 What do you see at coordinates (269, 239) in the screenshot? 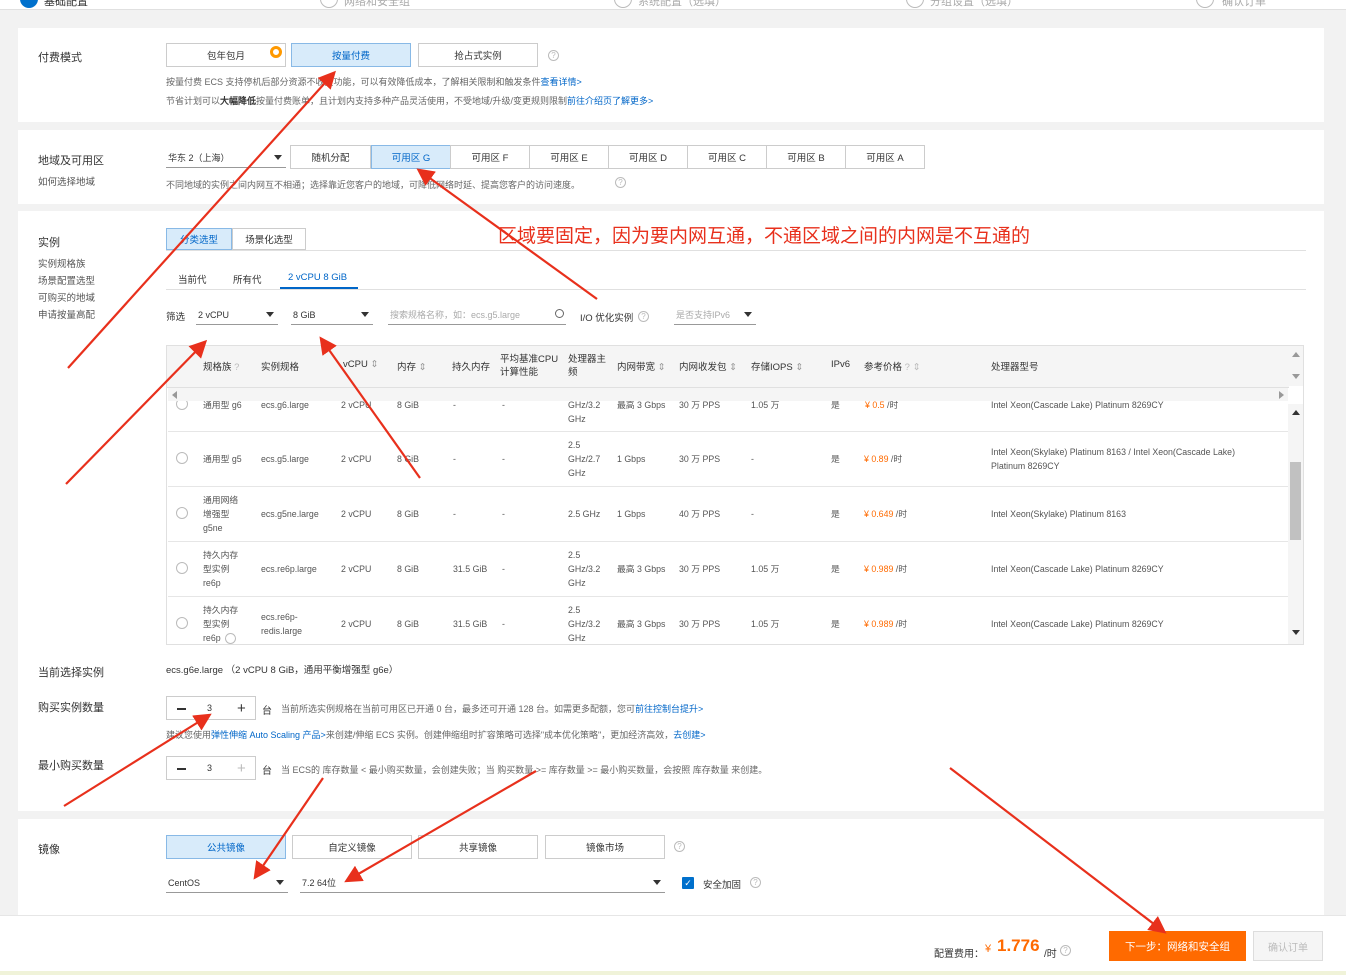
I see `tab-scenario-select: 场景化选型` at bounding box center [269, 239].